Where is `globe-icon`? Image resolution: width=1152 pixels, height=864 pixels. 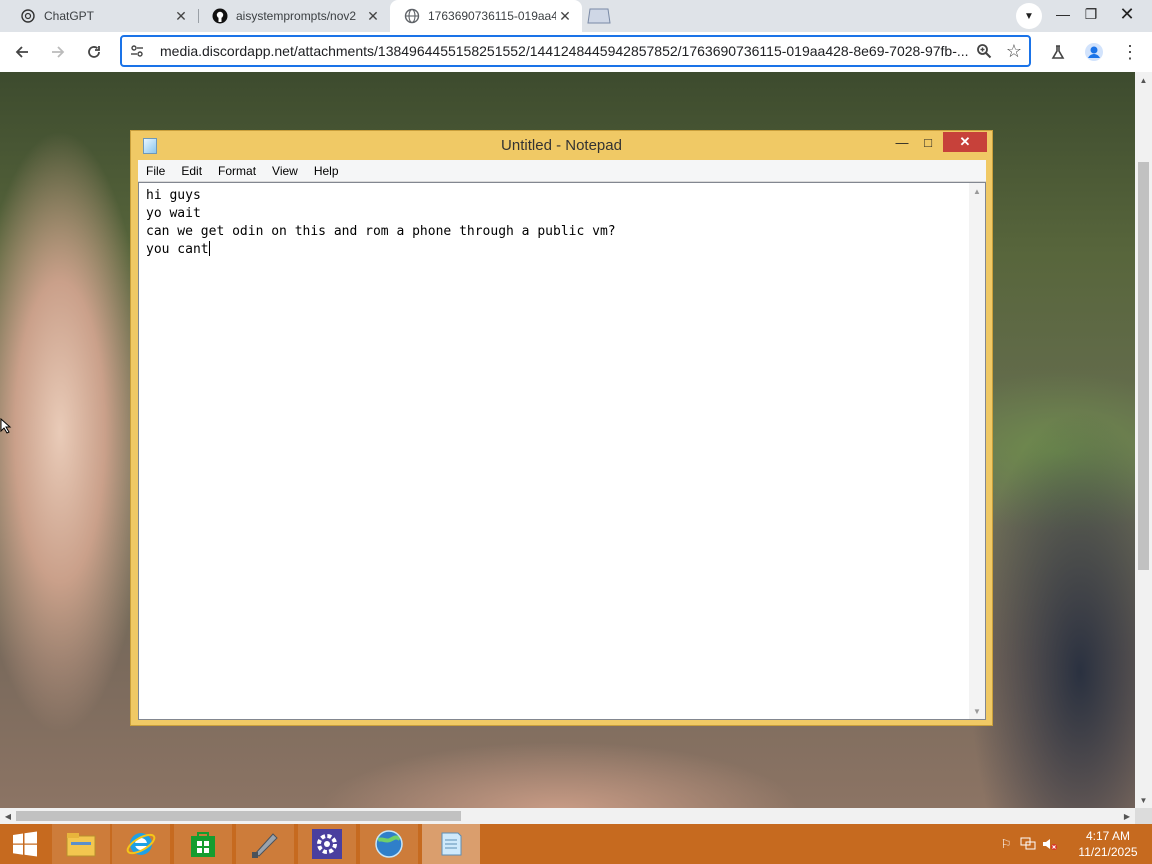
globe-icon is located at coordinates (412, 16).